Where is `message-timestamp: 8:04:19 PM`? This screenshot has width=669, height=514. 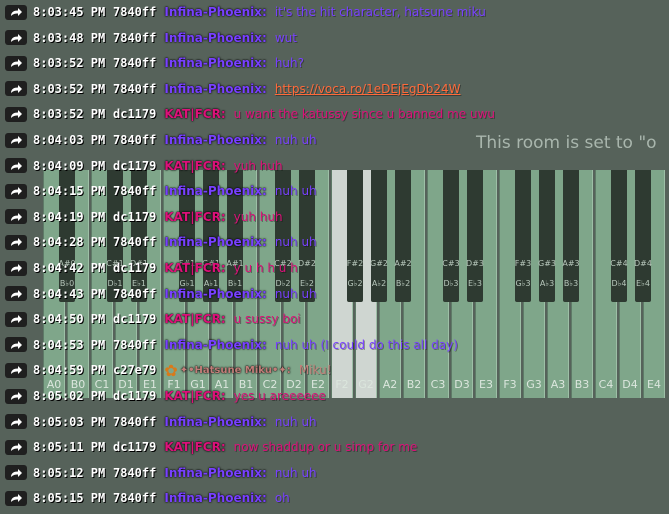
message-timestamp: 8:04:19 PM is located at coordinates (69, 216).